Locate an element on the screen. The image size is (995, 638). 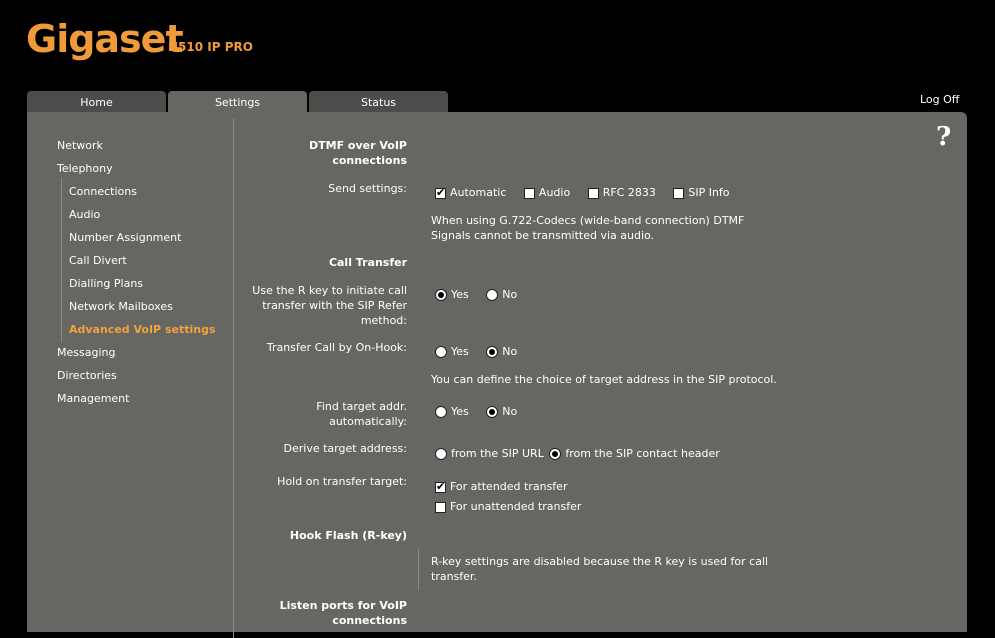
onhook-yes-option: Yes is located at coordinates (452, 351).